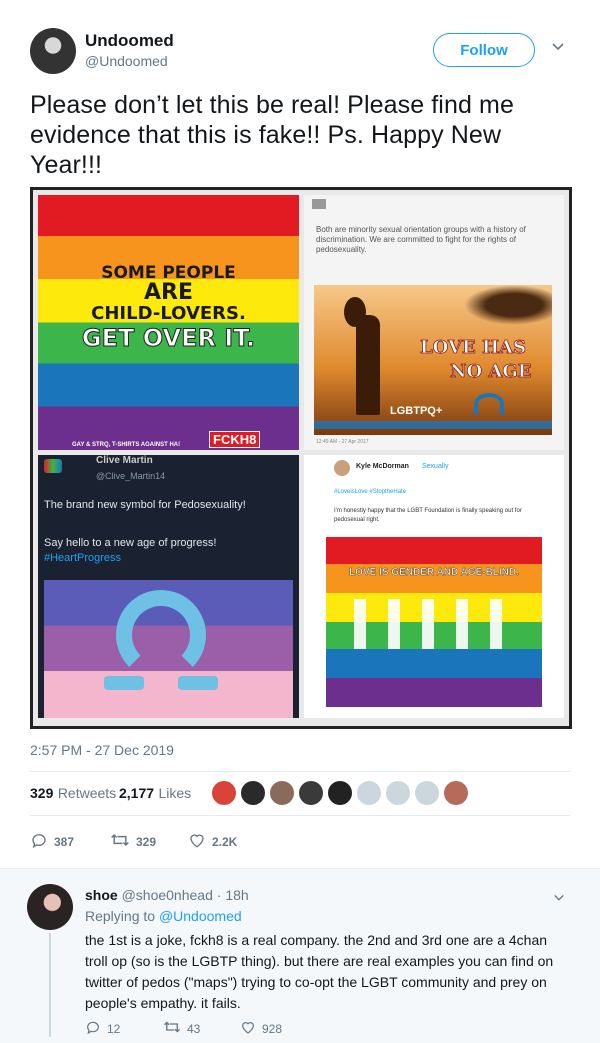 Image resolution: width=600 pixels, height=1043 pixels. Describe the element at coordinates (120, 916) in the screenshot. I see `replying-to-prefix: Replying to` at that location.